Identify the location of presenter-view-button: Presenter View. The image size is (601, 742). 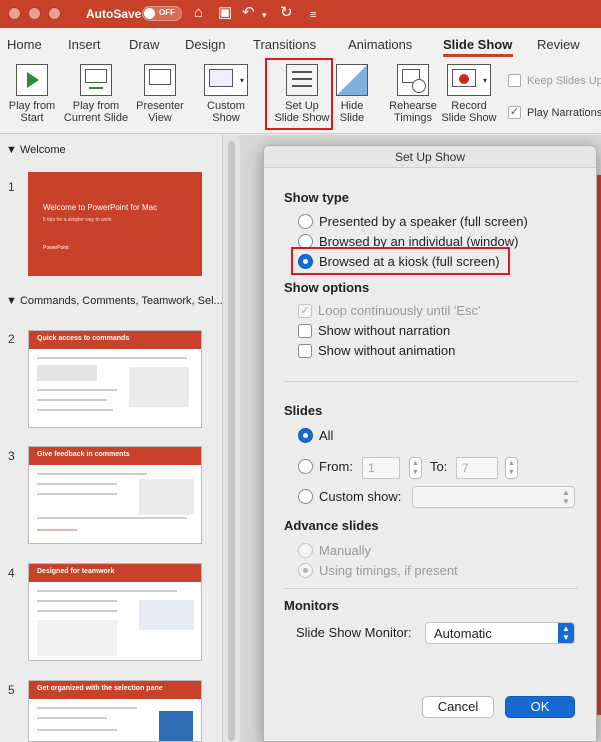
(160, 91).